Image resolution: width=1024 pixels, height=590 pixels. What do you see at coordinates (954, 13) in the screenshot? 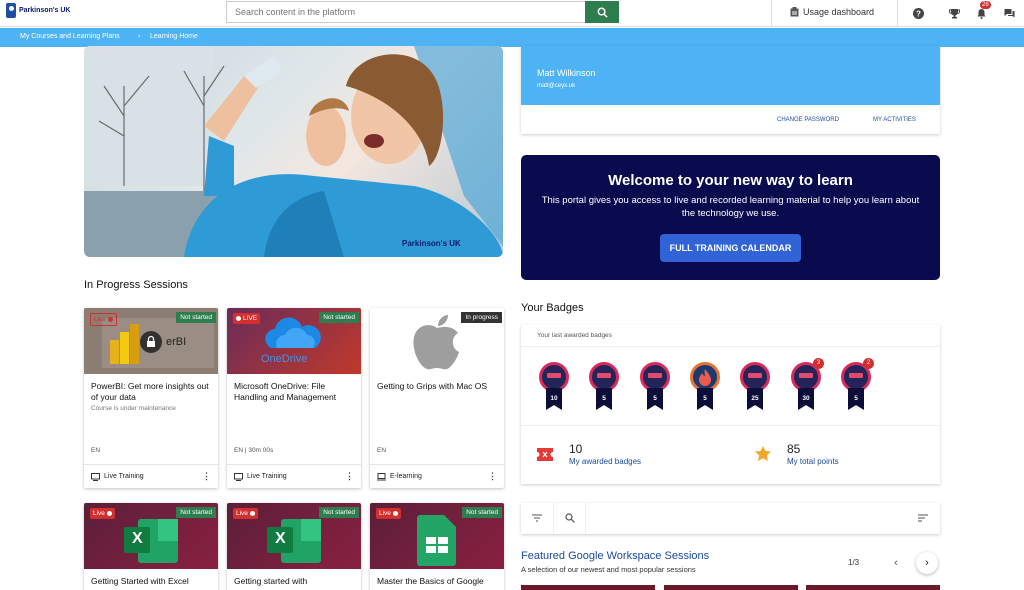
I see `trophy-icon` at bounding box center [954, 13].